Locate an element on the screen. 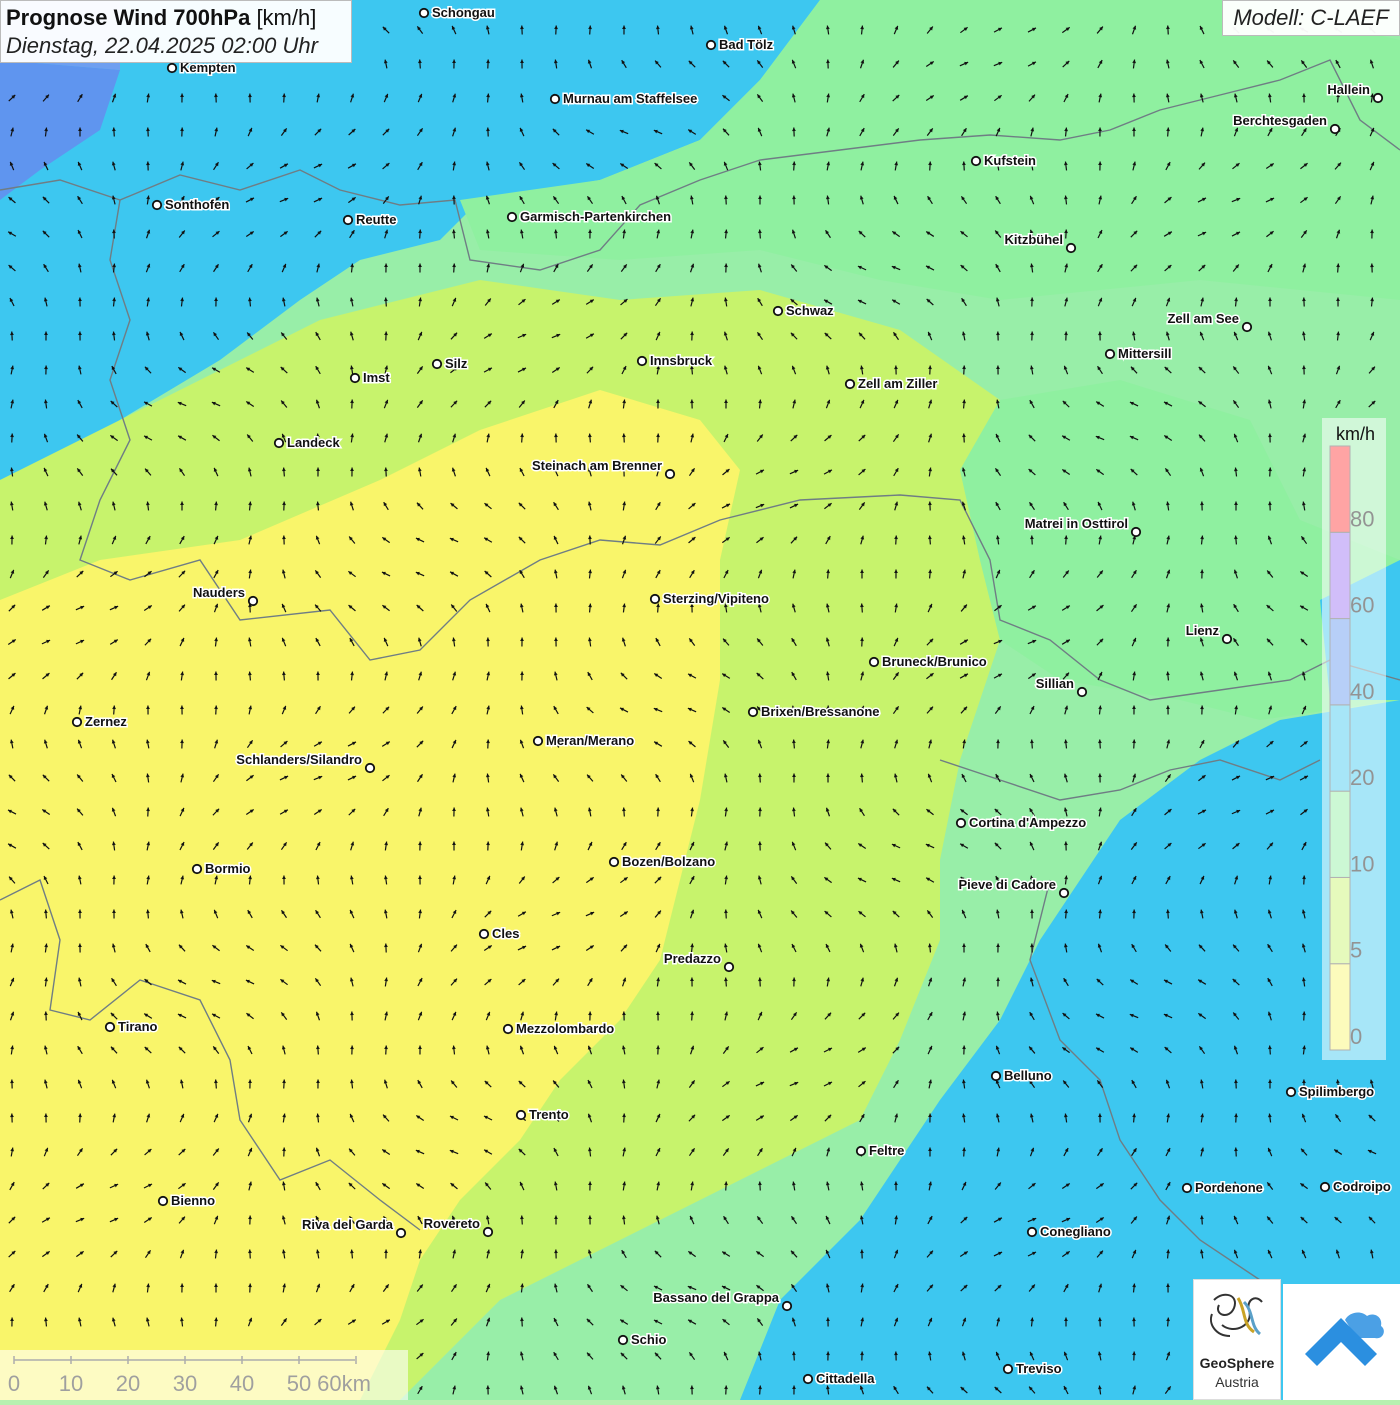  city-label: Bormio is located at coordinates (228, 868).